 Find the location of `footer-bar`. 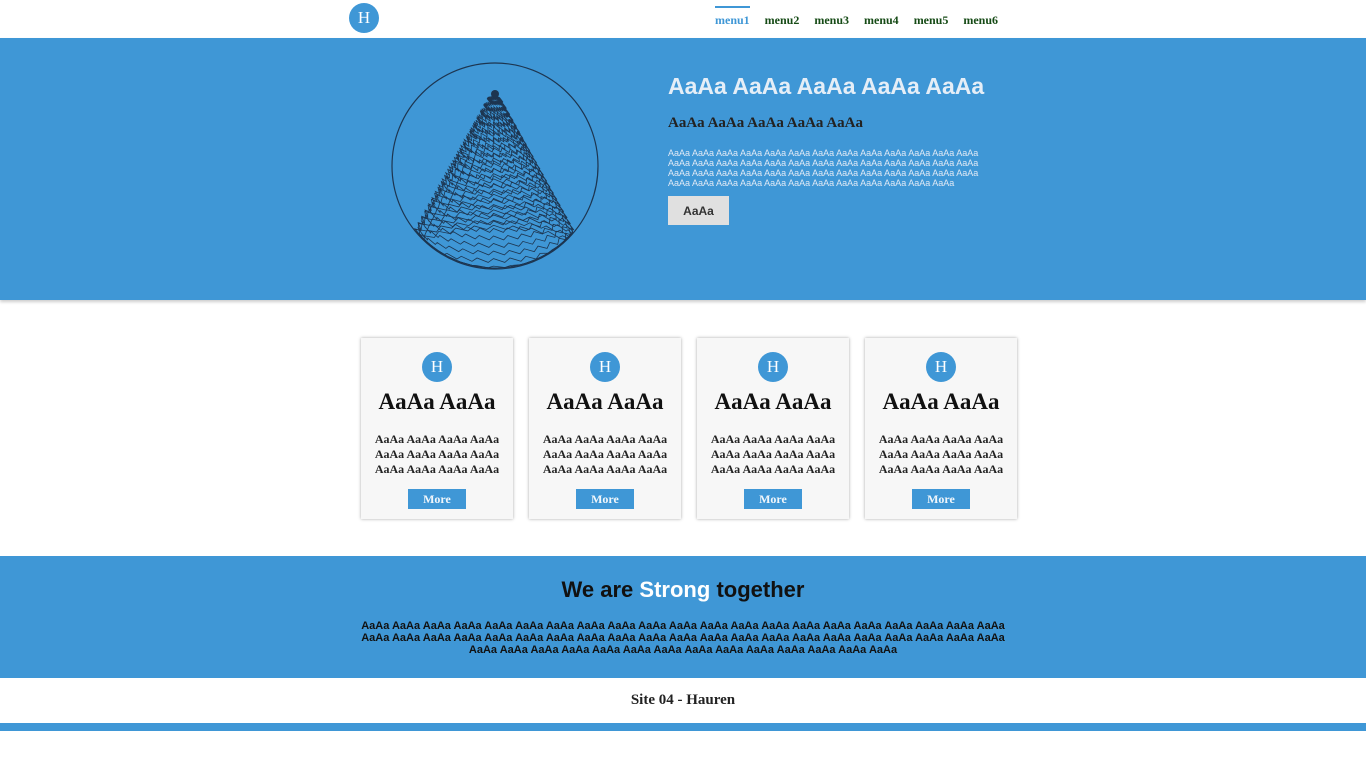

footer-bar is located at coordinates (683, 727).